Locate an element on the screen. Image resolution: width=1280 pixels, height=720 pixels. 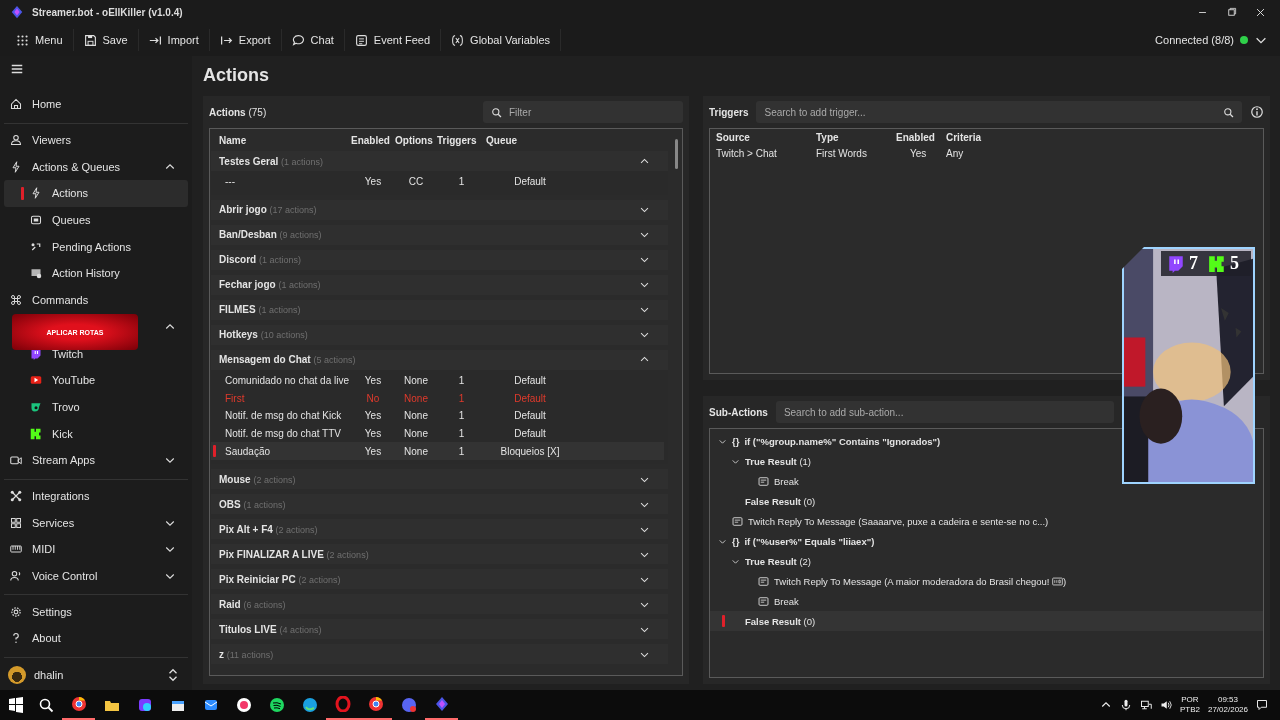
notifications-icon is located at coordinates (1262, 705).